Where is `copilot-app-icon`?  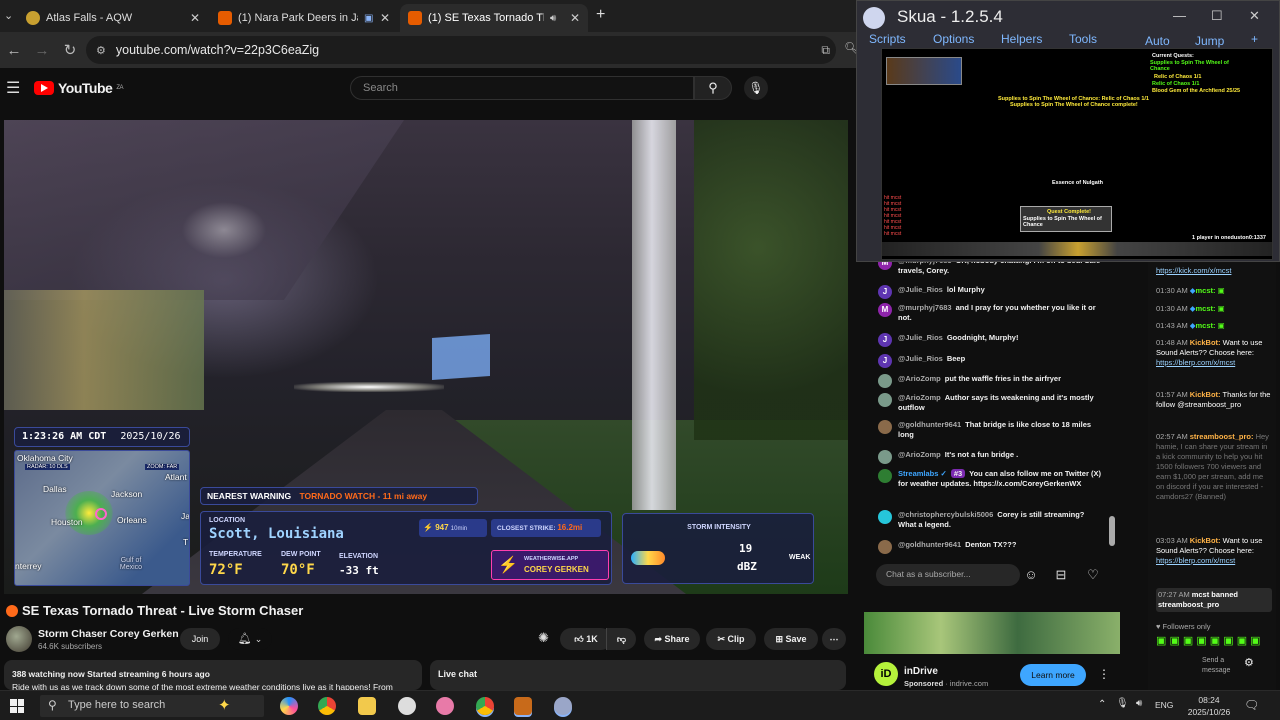 copilot-app-icon is located at coordinates (289, 706).